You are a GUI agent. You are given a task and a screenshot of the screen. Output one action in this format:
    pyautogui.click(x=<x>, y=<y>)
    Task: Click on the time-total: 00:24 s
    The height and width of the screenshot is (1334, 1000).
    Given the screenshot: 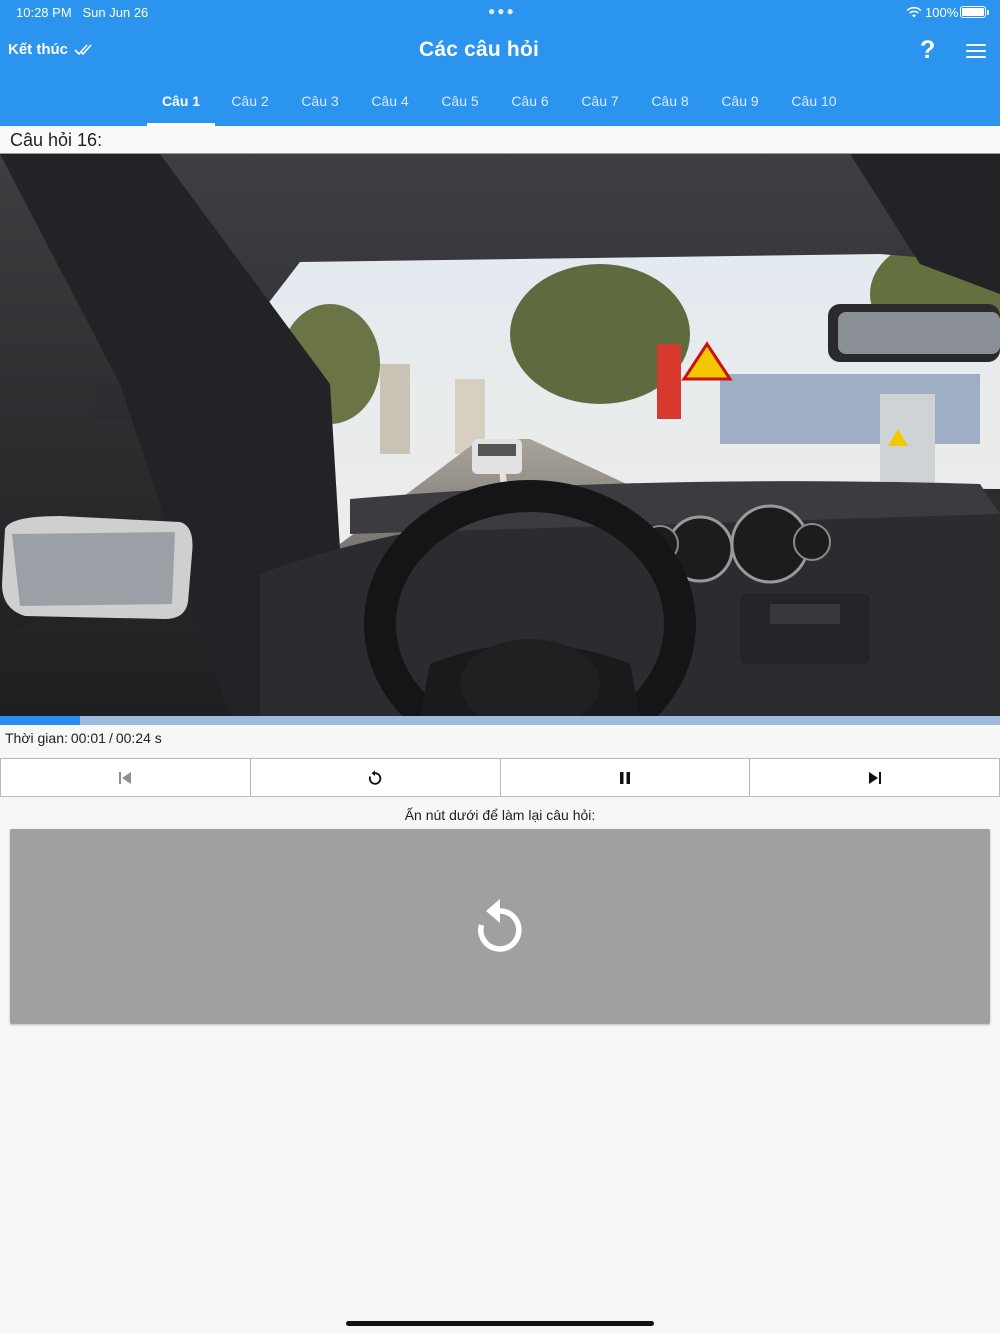 What is the action you would take?
    pyautogui.click(x=138, y=738)
    